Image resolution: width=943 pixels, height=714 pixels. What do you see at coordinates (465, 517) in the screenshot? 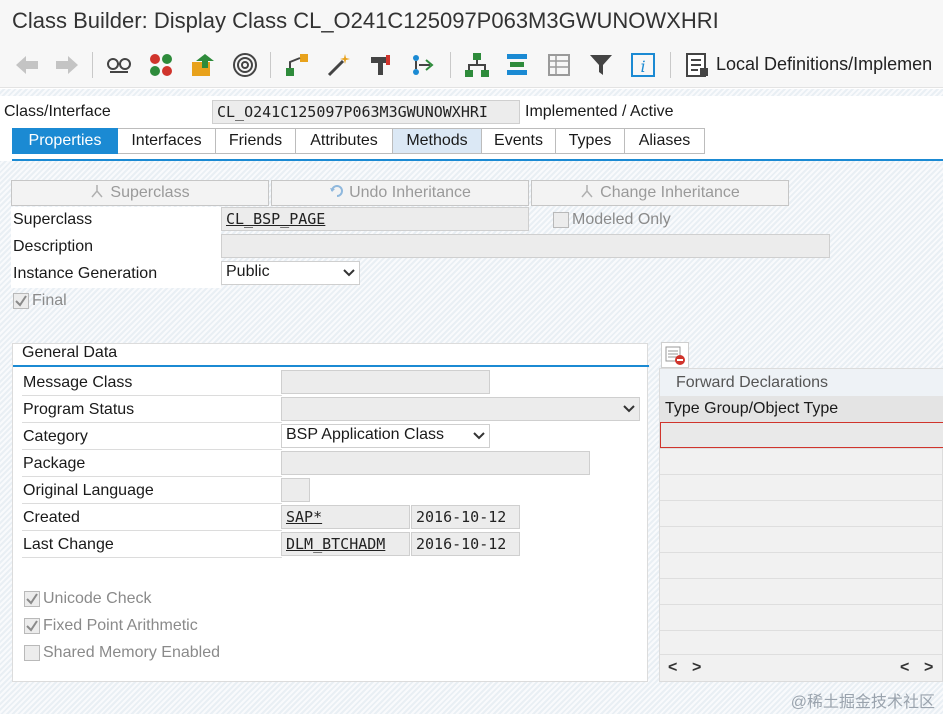
I see `created-date-field: 2016-10-12` at bounding box center [465, 517].